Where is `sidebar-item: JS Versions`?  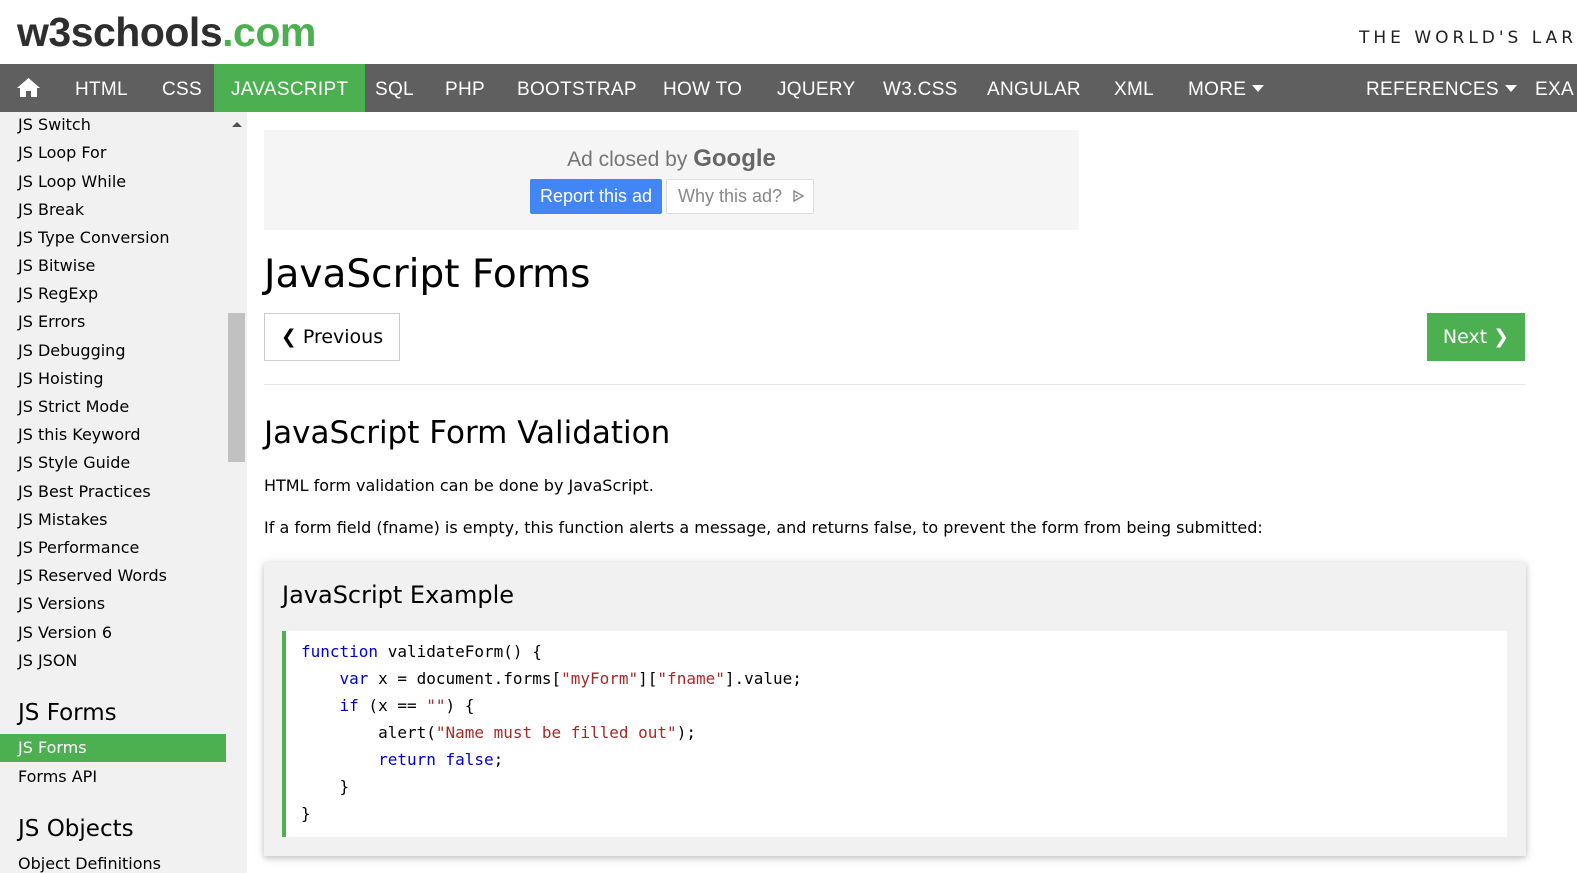 sidebar-item: JS Versions is located at coordinates (61, 604).